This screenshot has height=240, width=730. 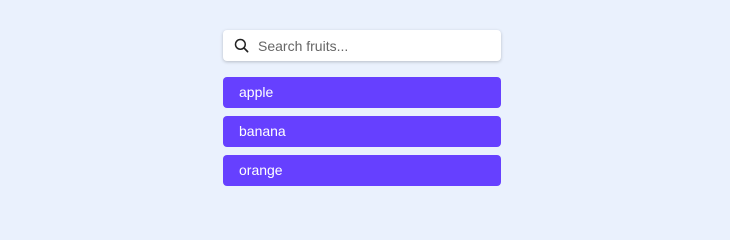 I want to click on list-item-label: orange, so click(x=261, y=170).